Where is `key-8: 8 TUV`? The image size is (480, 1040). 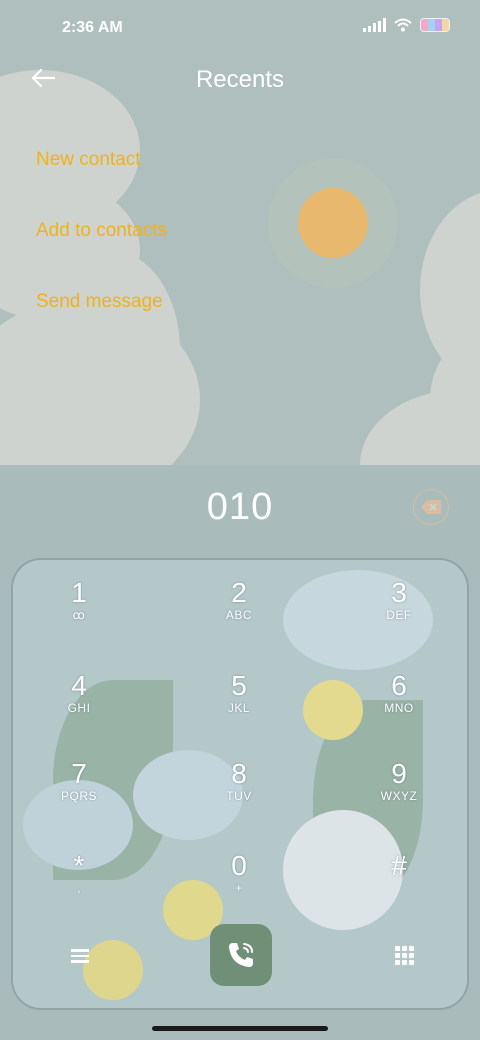
key-8: 8 TUV is located at coordinates (239, 794).